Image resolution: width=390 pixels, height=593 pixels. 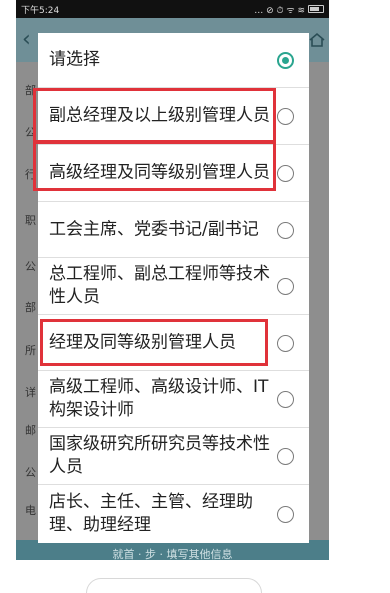 I want to click on bg-label: 所, so click(x=30, y=350).